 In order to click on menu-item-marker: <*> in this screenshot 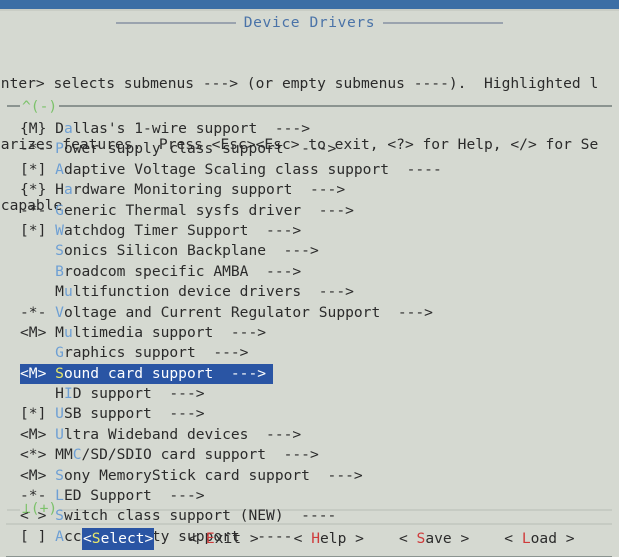, I will do `click(38, 455)`.